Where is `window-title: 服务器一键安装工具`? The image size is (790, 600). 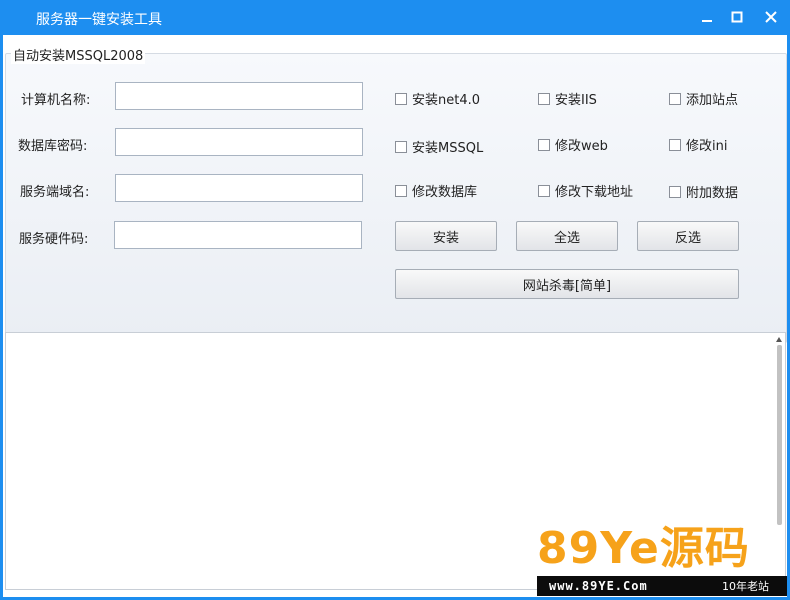 window-title: 服务器一键安装工具 is located at coordinates (99, 20).